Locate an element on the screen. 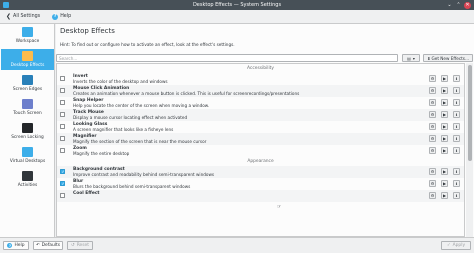  sidebar-item: Desktop Effects is located at coordinates (27, 59).